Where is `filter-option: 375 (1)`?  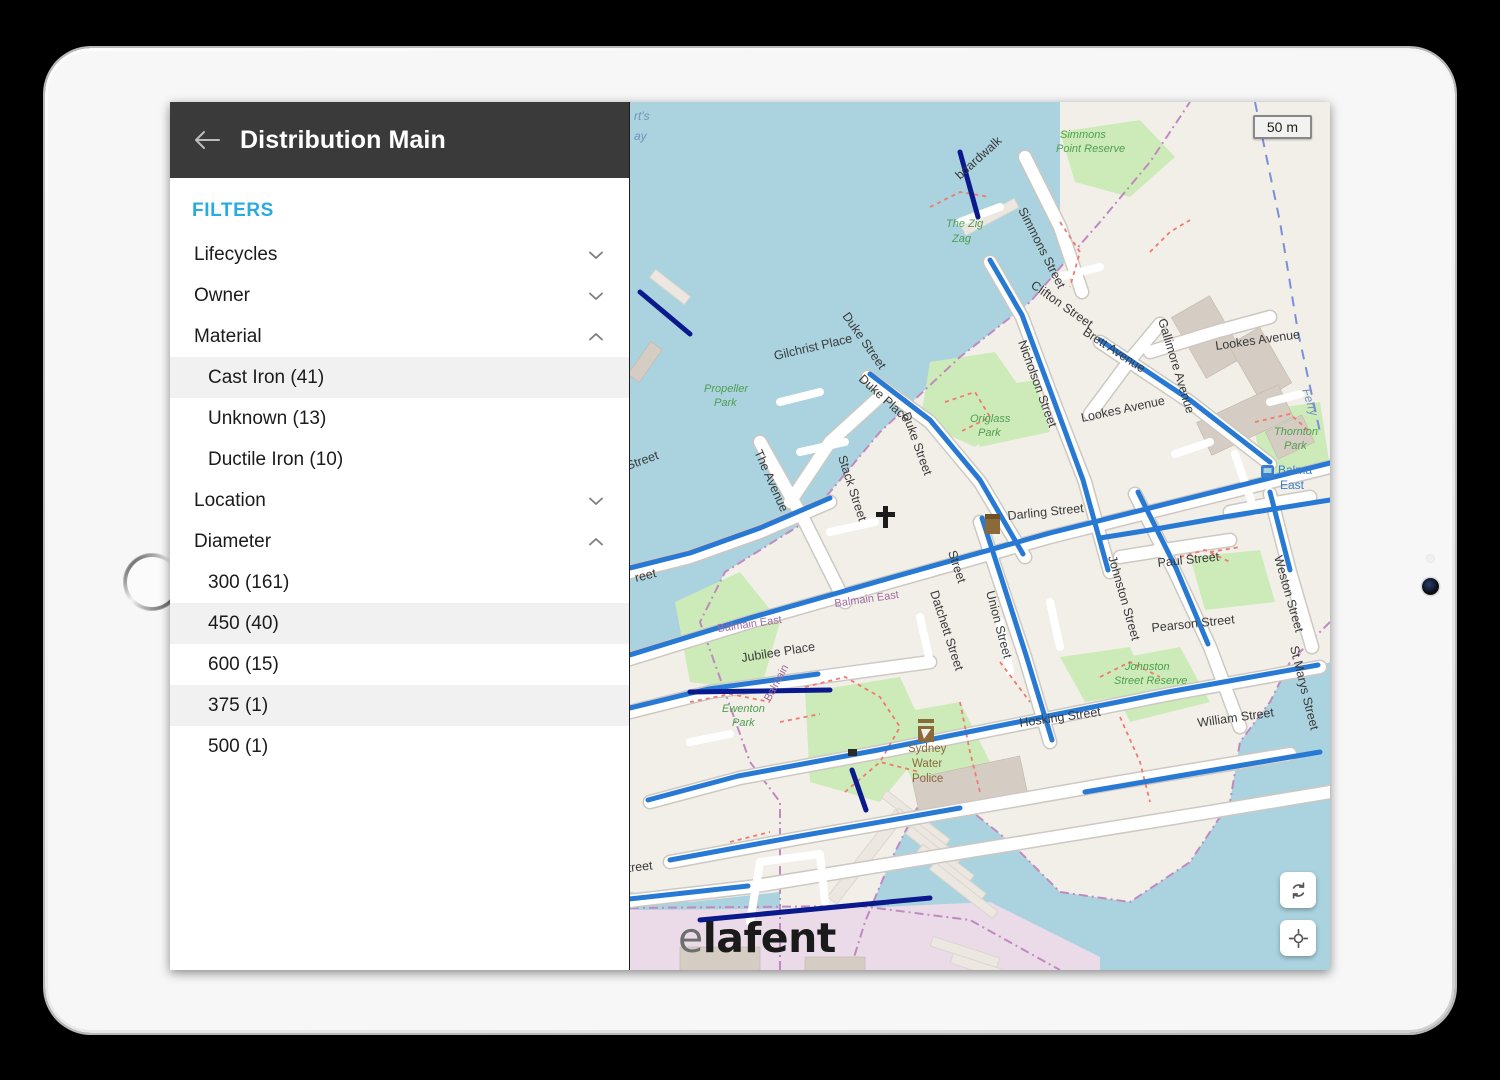
filter-option: 375 (1) is located at coordinates (399, 705).